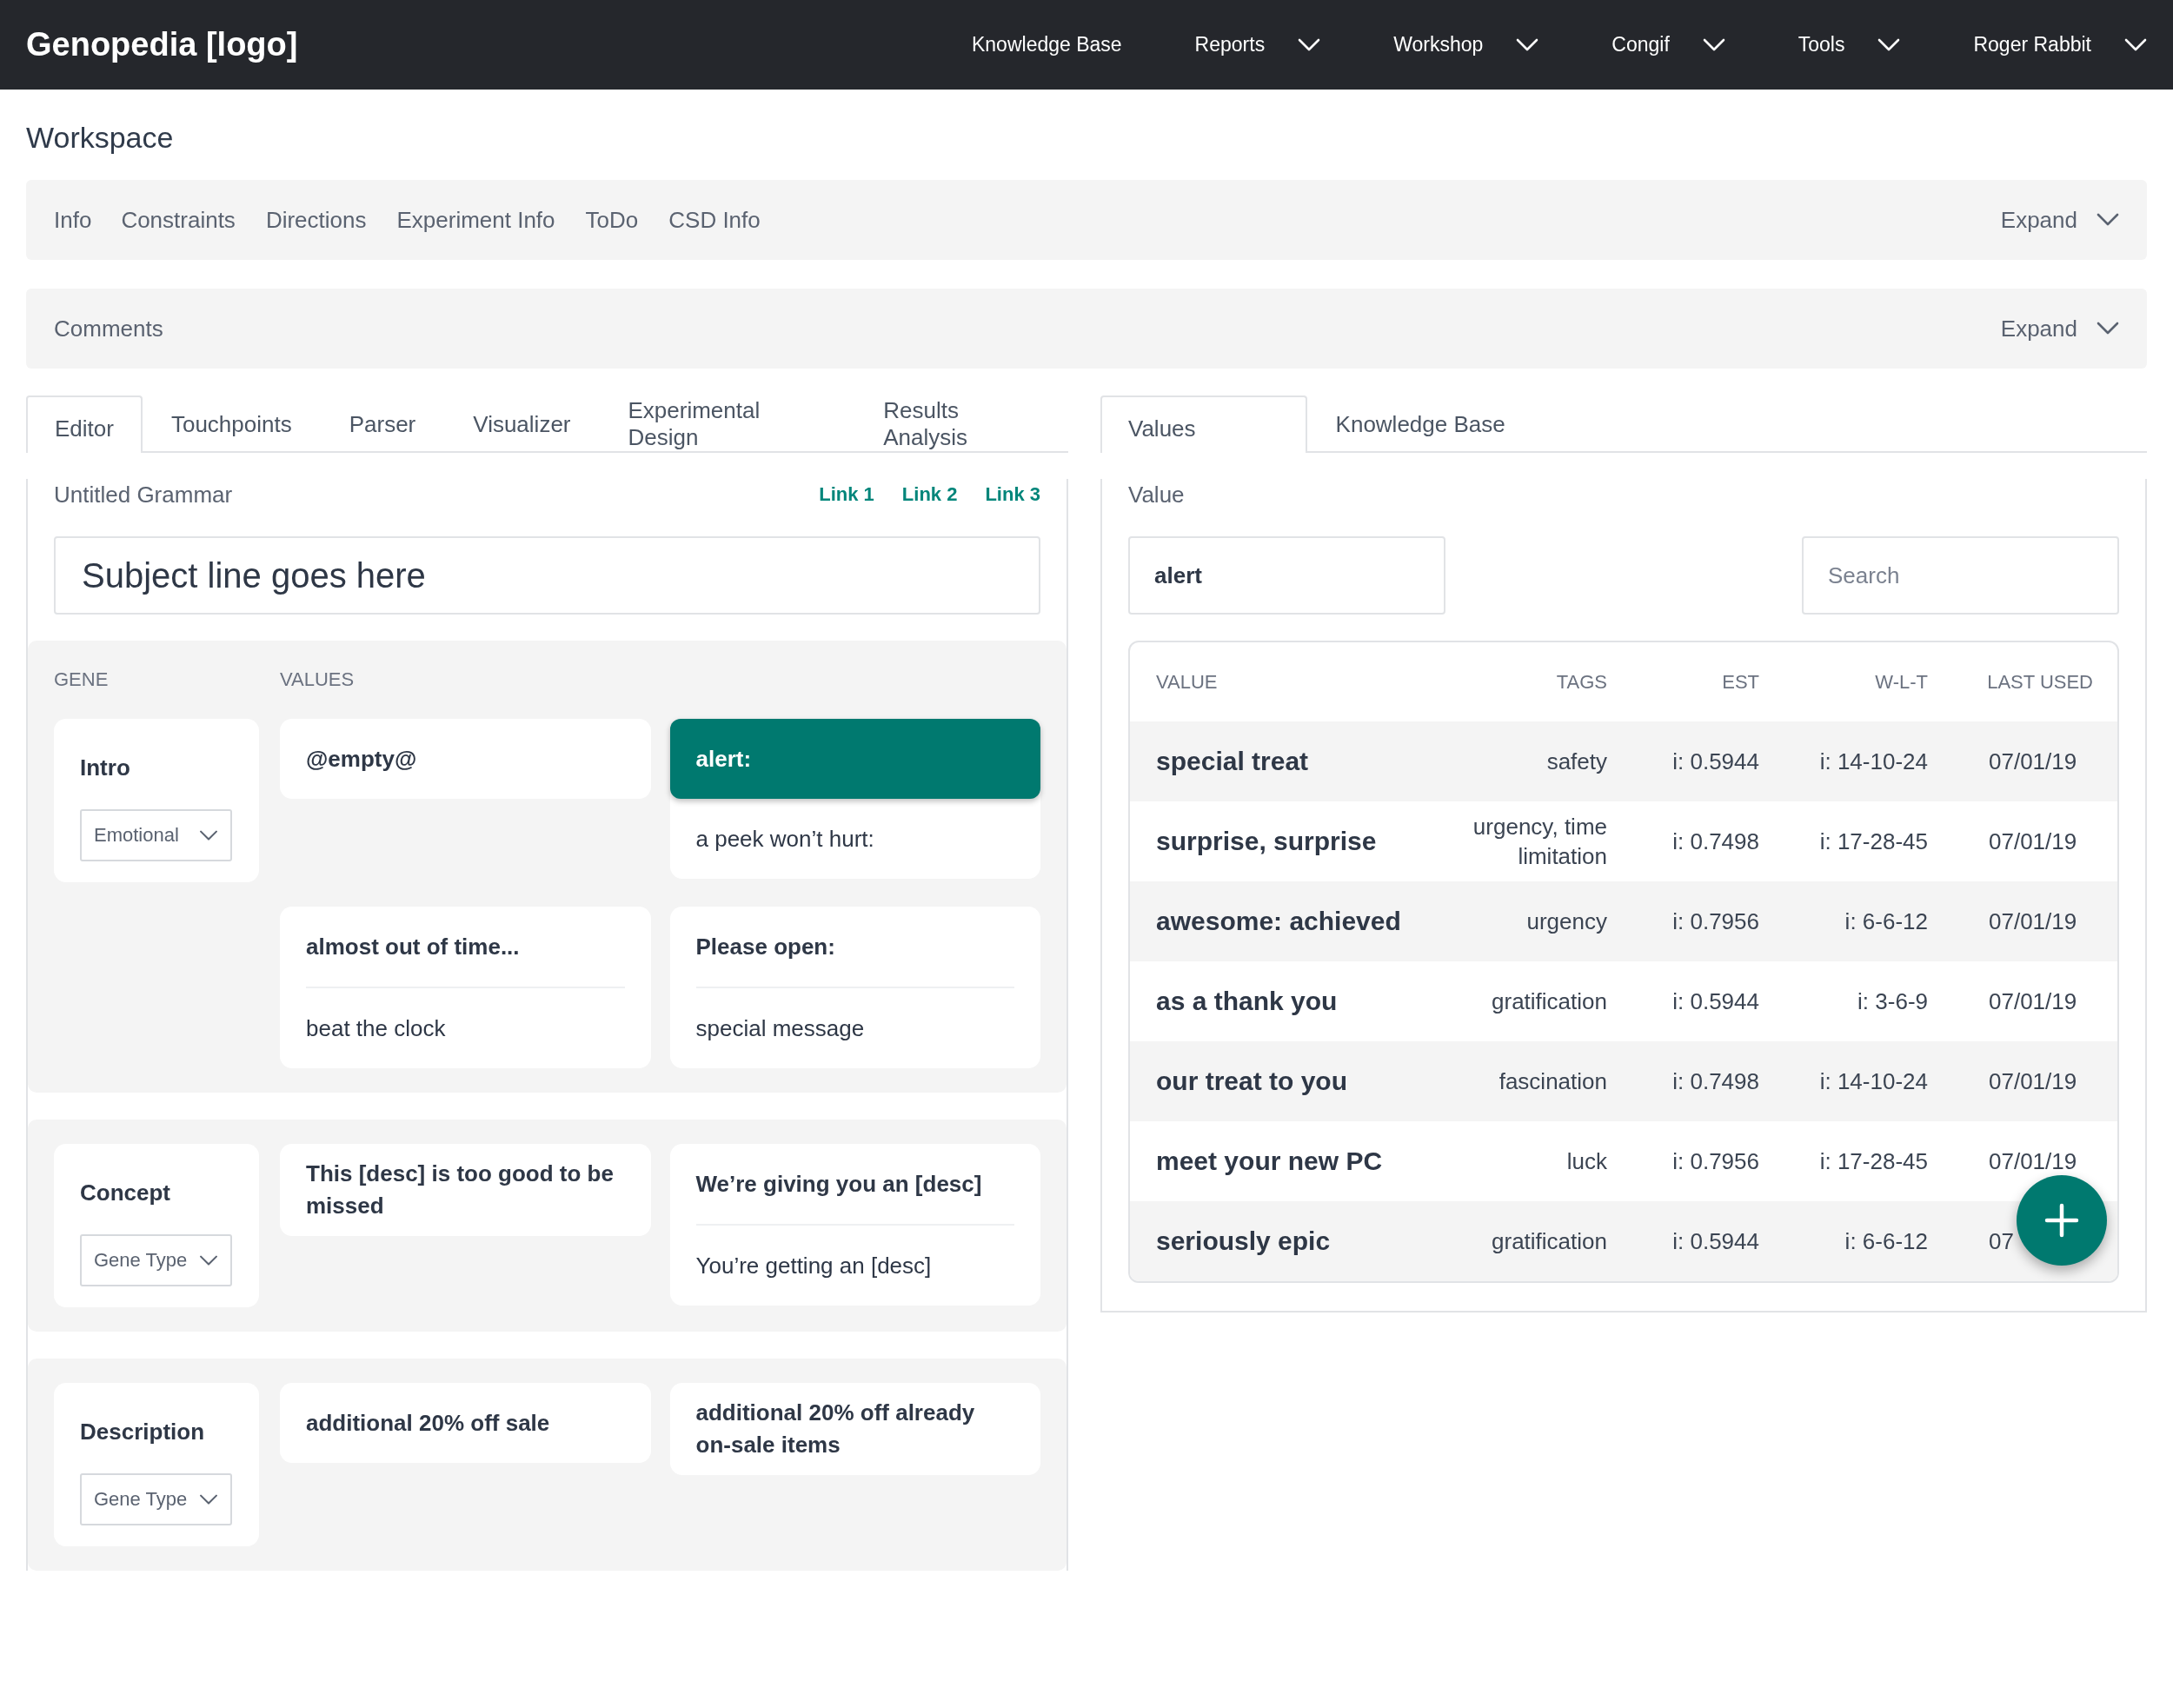 The image size is (2173, 1708). Describe the element at coordinates (1740, 682) in the screenshot. I see `column-header: EST` at that location.